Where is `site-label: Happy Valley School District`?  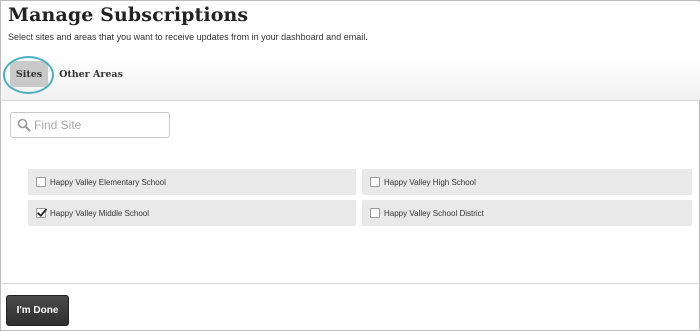
site-label: Happy Valley School District is located at coordinates (434, 213).